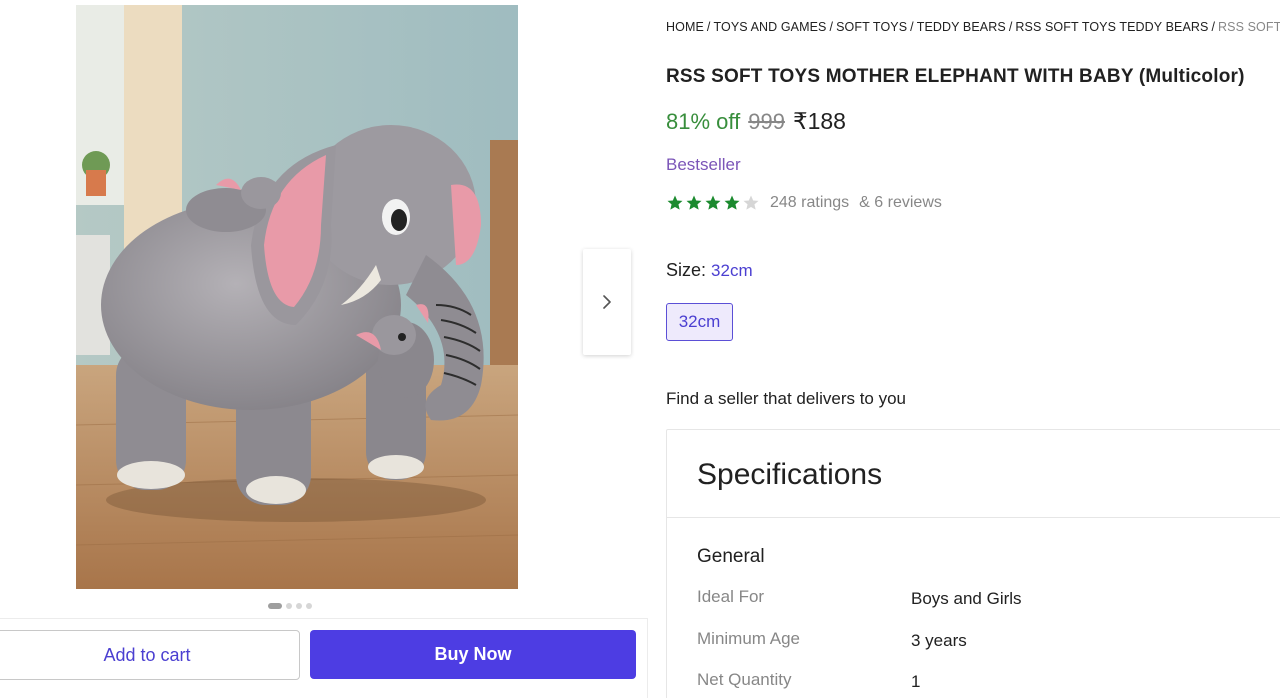 This screenshot has height=698, width=1280. I want to click on spec-value: Boys and Girls, so click(966, 598).